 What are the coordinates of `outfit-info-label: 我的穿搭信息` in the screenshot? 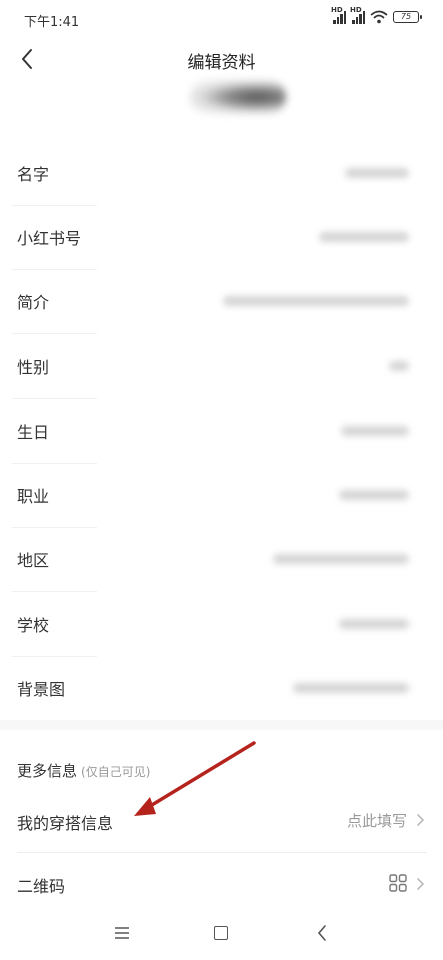 It's located at (65, 823).